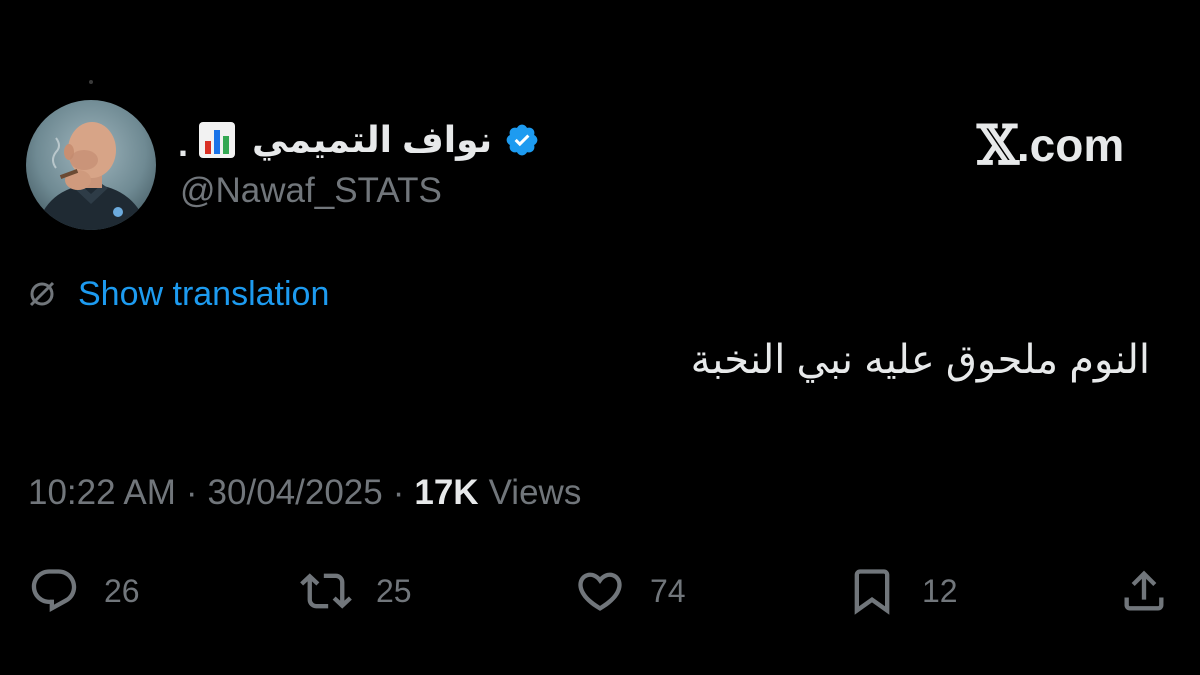 This screenshot has width=1200, height=675. Describe the element at coordinates (394, 590) in the screenshot. I see `repost-count: 25` at that location.